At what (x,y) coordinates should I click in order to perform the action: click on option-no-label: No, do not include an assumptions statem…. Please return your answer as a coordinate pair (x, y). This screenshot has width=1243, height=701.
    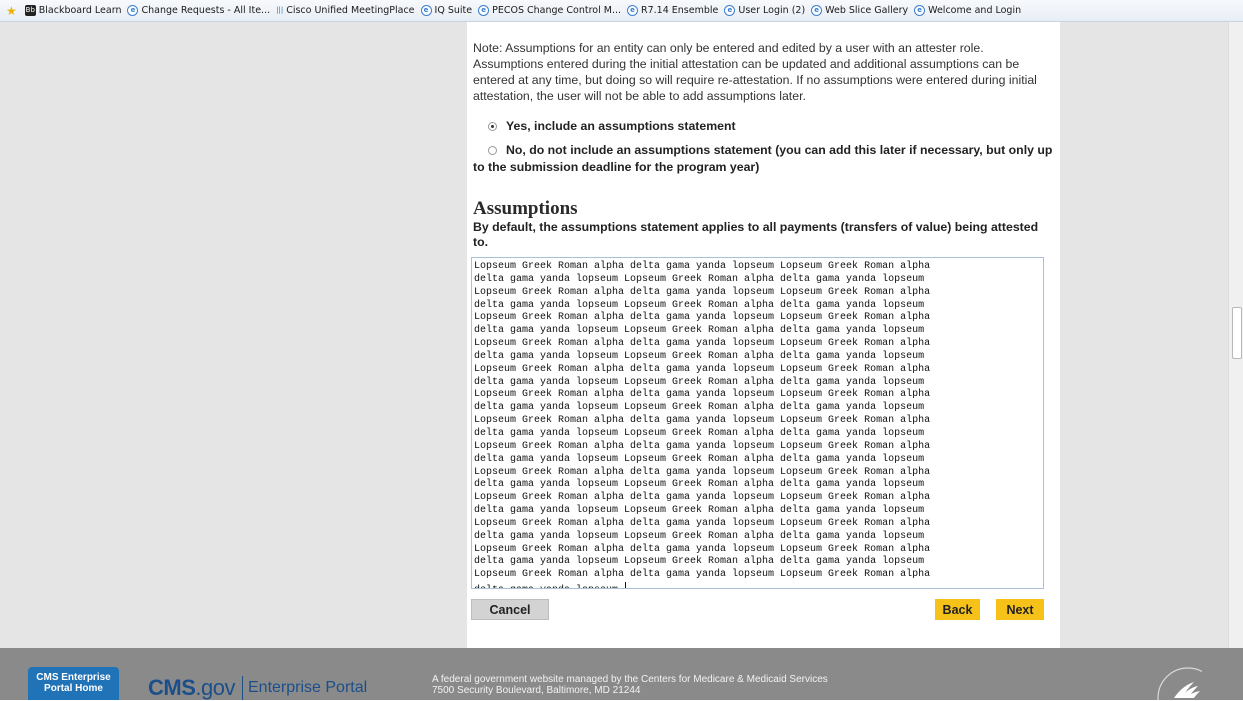
    Looking at the image, I should click on (763, 158).